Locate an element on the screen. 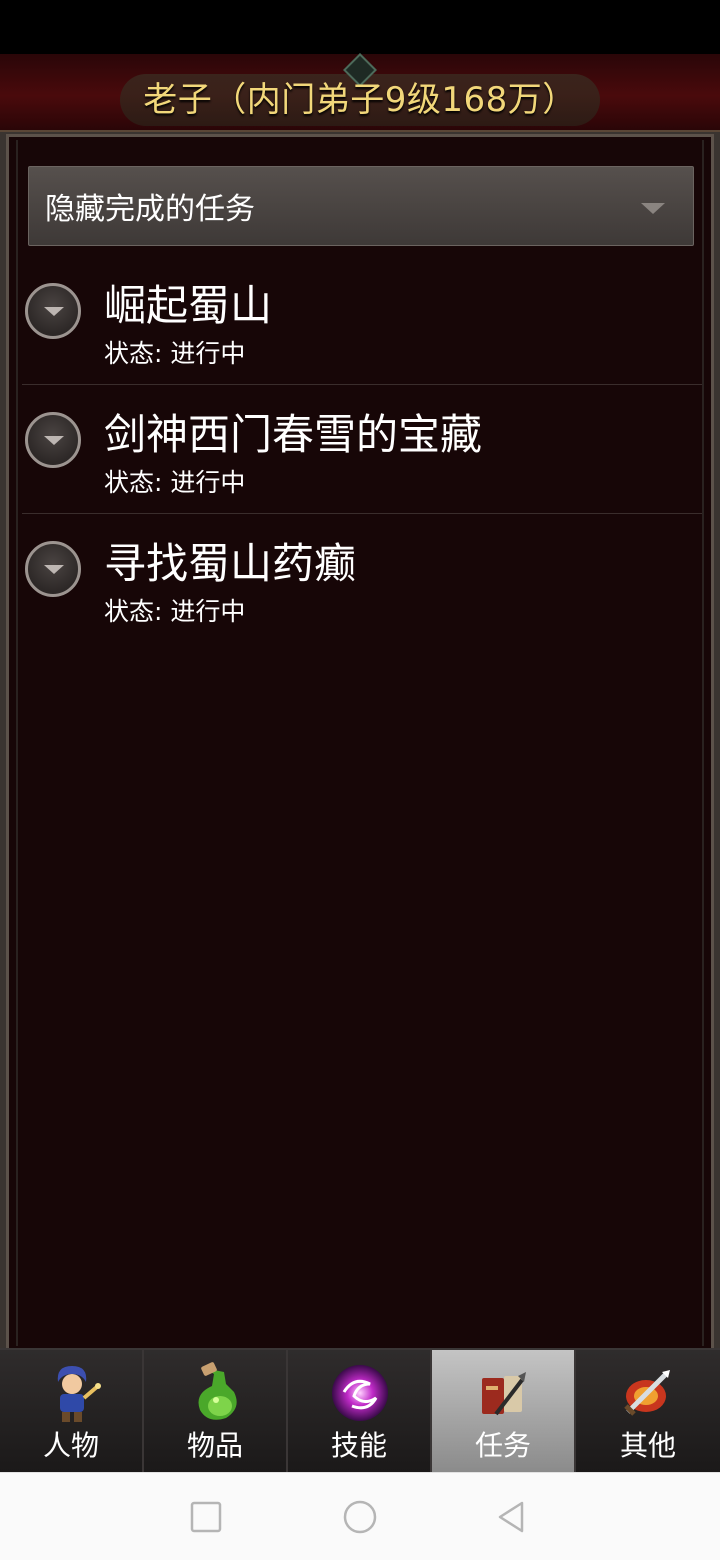 The height and width of the screenshot is (1560, 720). tab-items: 物品 is located at coordinates (216, 1411).